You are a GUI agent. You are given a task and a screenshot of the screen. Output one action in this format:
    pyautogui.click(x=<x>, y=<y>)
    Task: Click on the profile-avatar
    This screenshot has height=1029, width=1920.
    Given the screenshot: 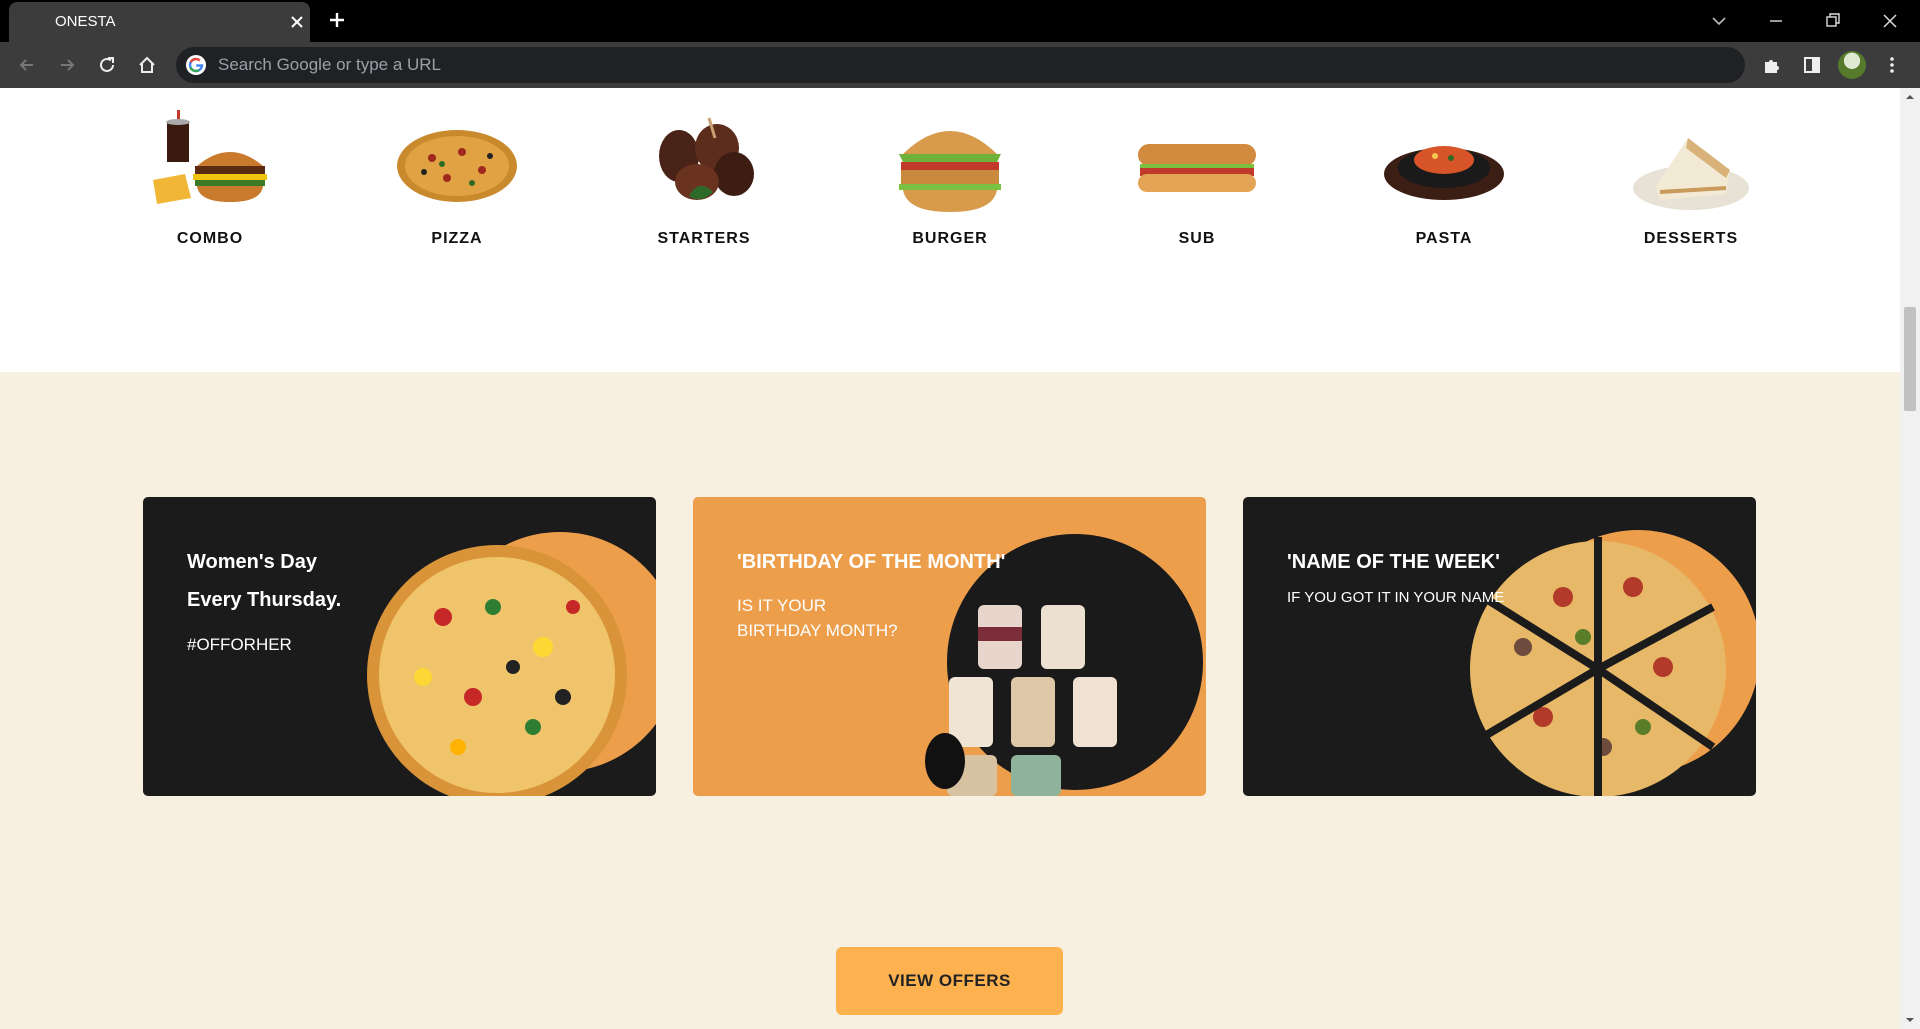 What is the action you would take?
    pyautogui.click(x=1852, y=65)
    